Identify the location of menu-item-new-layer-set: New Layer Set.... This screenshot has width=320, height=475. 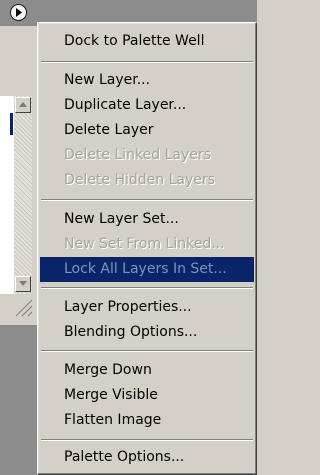
(147, 219).